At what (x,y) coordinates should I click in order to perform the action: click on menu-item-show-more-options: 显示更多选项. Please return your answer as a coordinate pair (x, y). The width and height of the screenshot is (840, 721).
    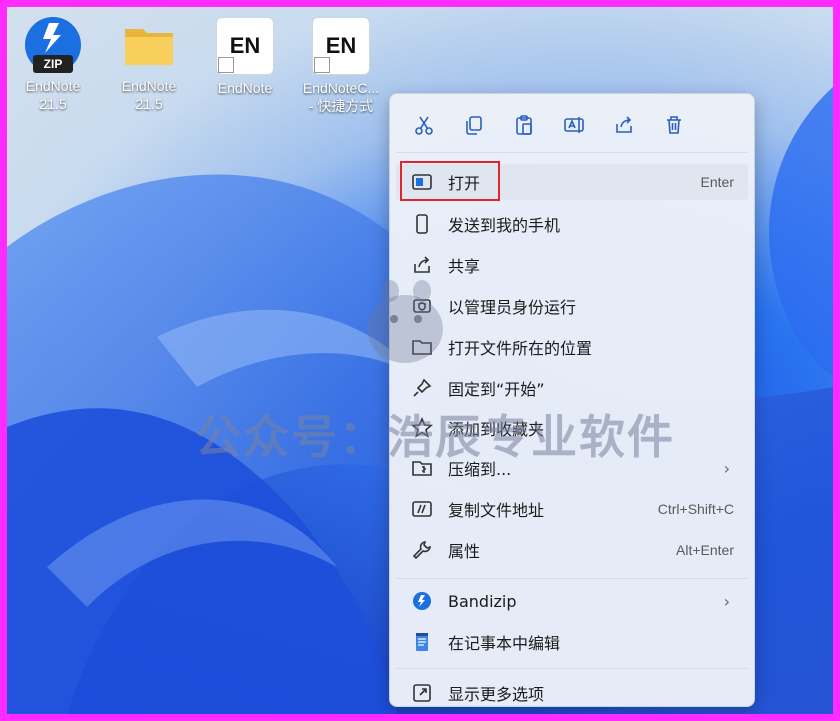
    Looking at the image, I should click on (572, 693).